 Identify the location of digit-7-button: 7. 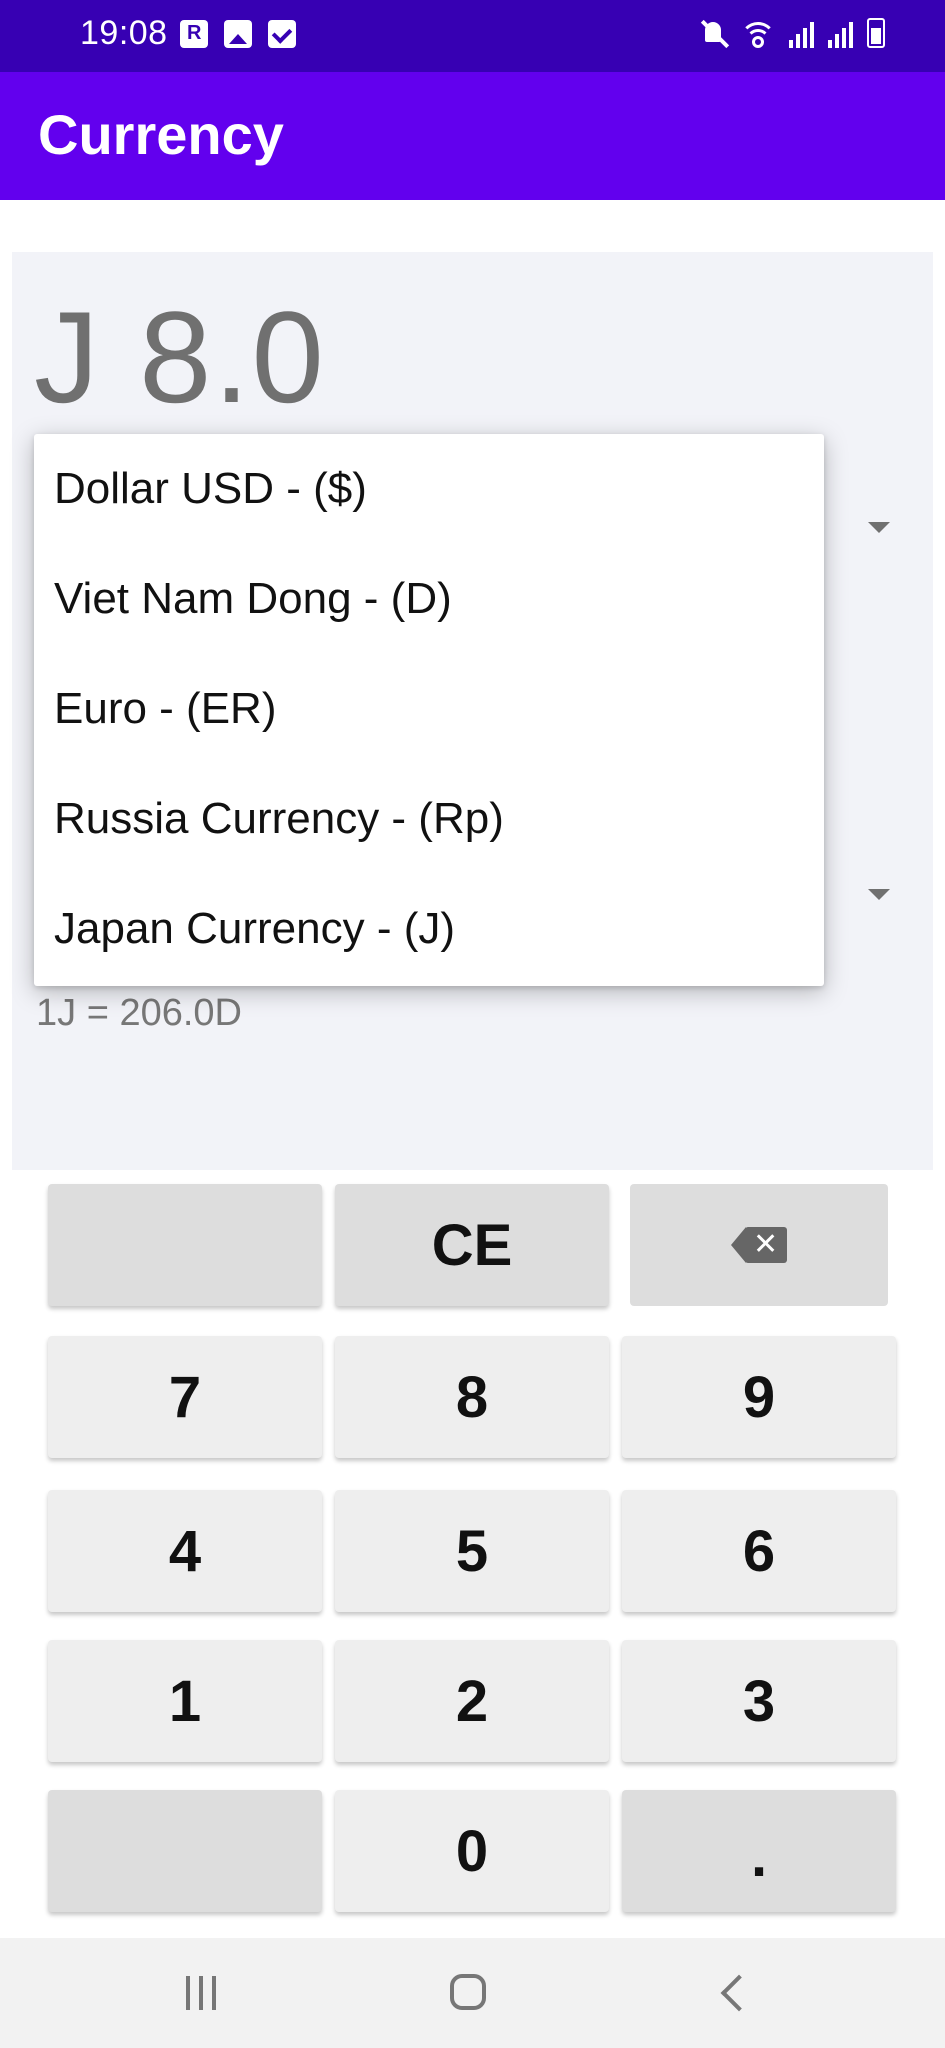
(185, 1397).